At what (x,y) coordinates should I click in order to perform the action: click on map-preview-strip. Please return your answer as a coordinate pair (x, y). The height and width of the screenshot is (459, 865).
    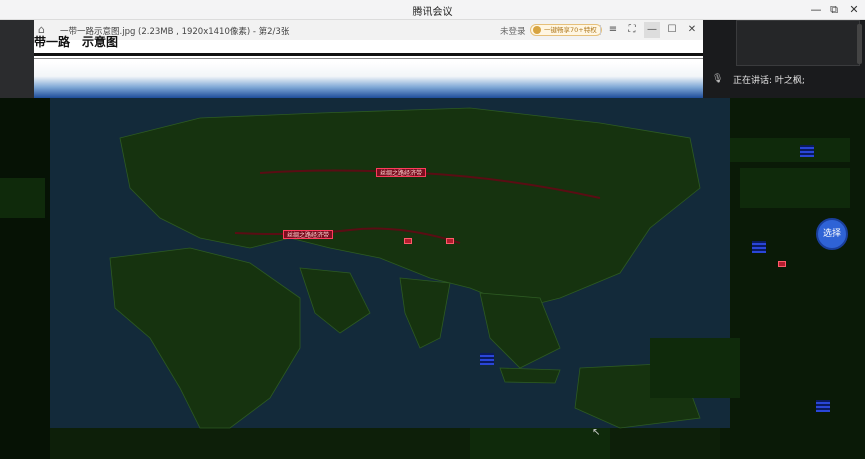
    Looking at the image, I should click on (368, 80).